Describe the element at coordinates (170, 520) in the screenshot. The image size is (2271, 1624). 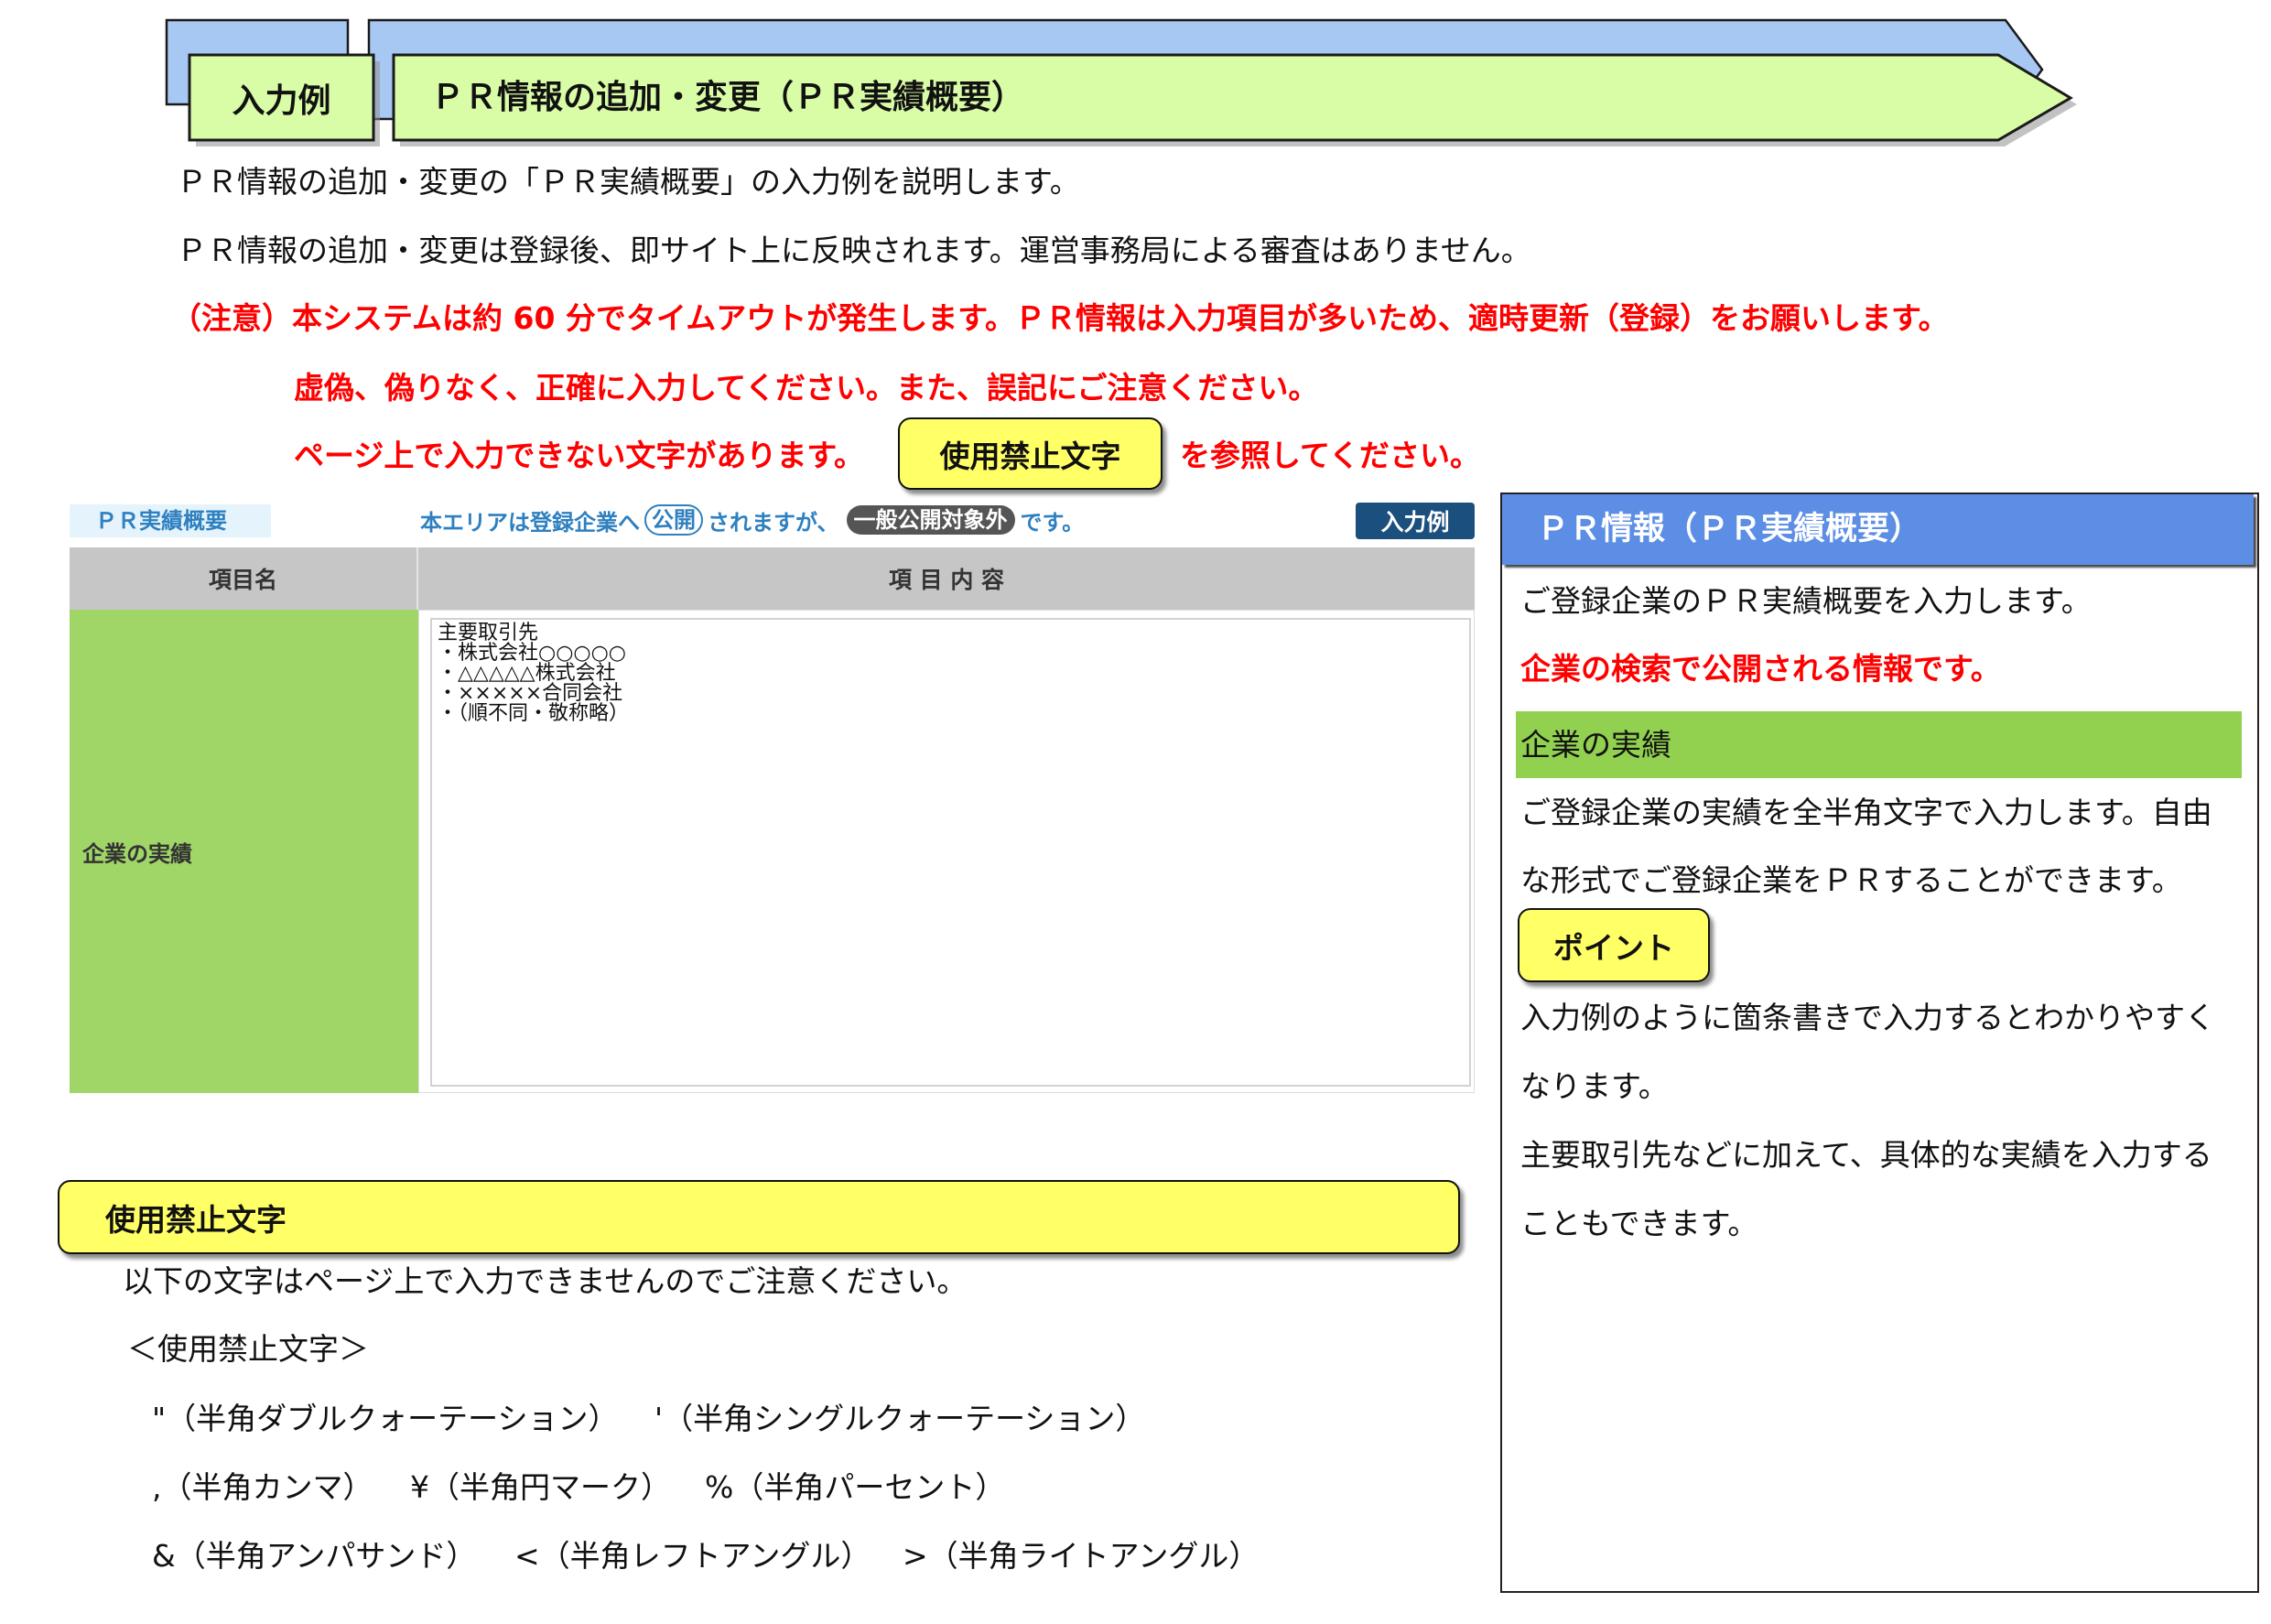
I see `form-section-label: ＰＲ実績概要` at that location.